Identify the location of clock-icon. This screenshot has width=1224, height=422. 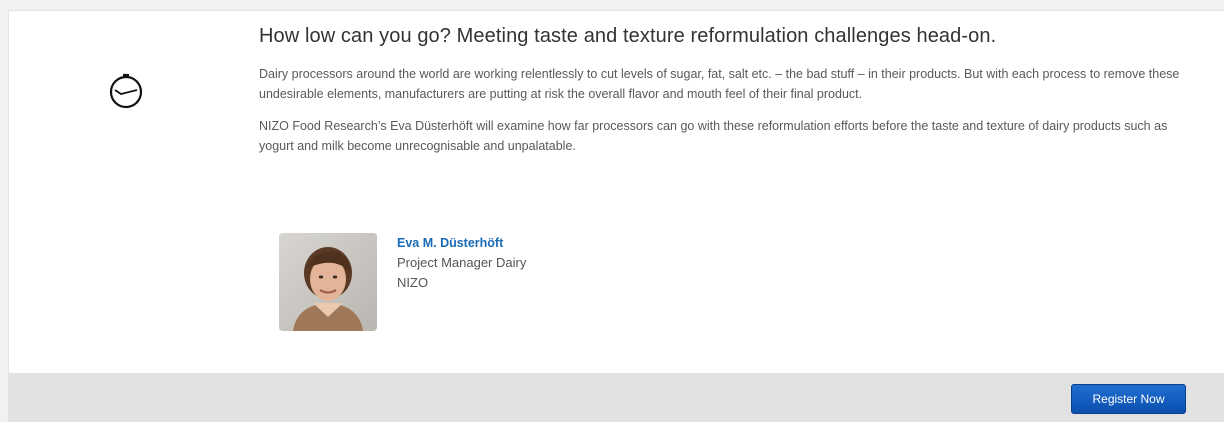
(126, 91).